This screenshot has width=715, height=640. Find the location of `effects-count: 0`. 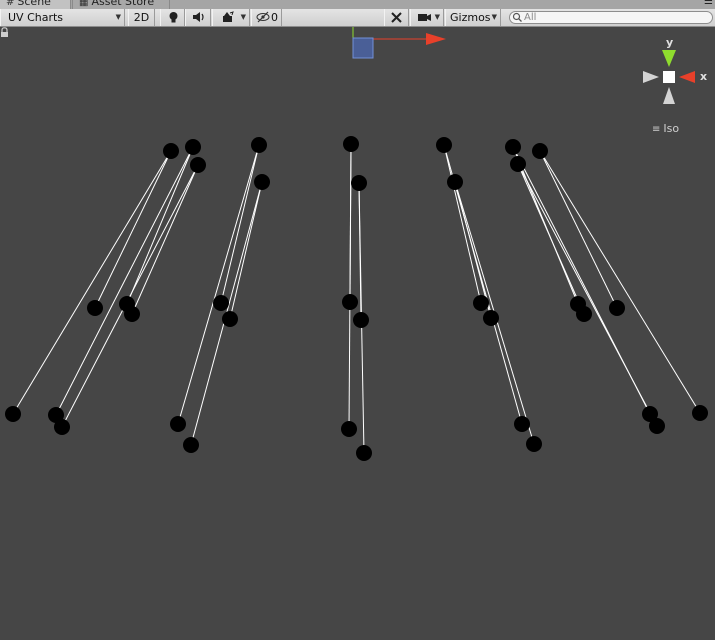

effects-count: 0 is located at coordinates (274, 17).